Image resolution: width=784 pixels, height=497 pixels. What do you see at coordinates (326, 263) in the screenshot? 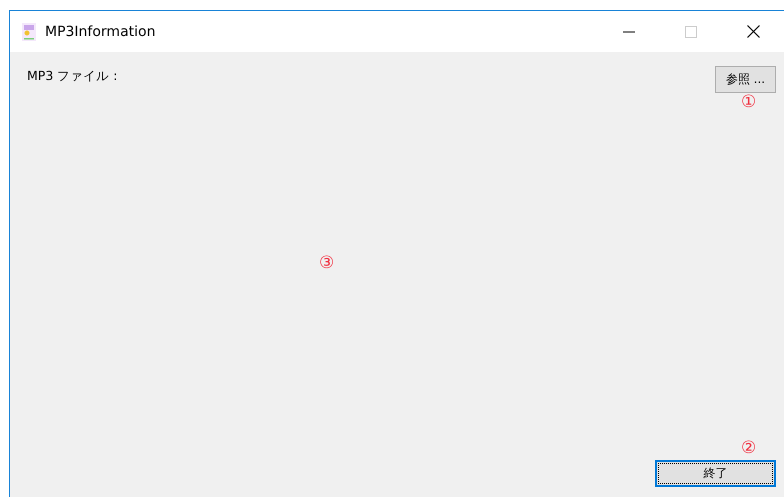
I see `annotation-number: ③` at bounding box center [326, 263].